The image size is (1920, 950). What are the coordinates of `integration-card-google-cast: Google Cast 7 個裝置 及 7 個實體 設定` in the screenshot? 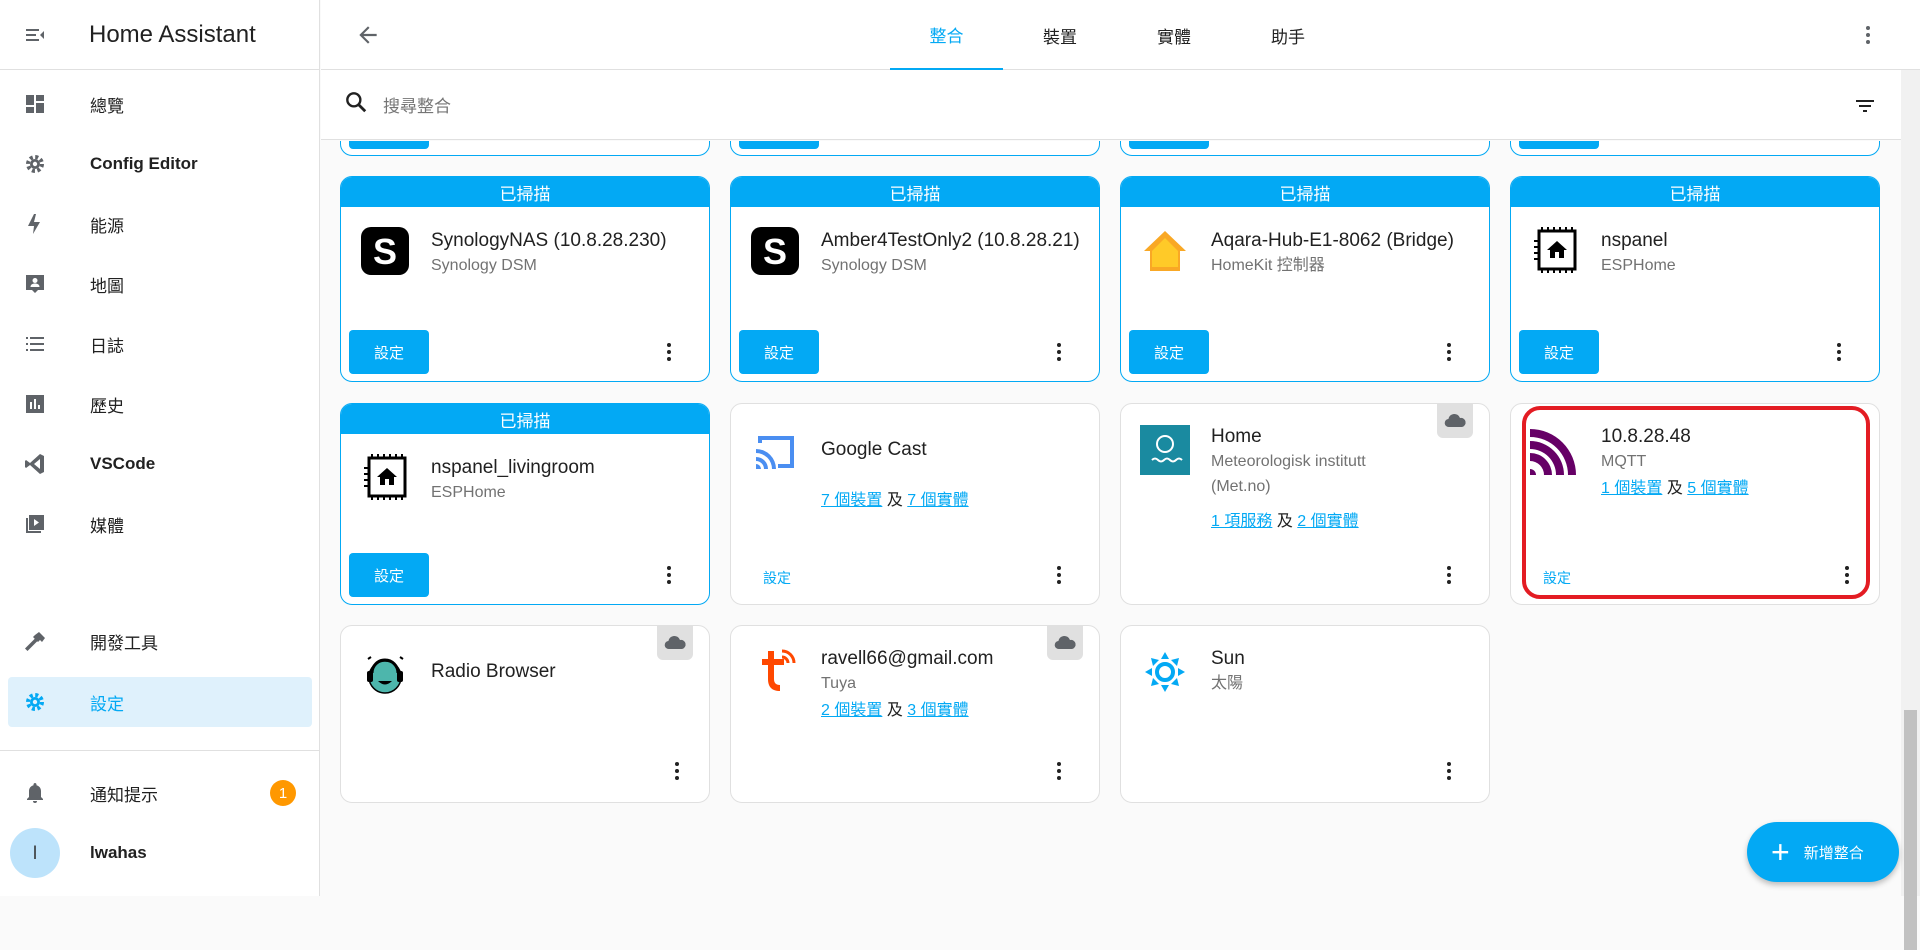 It's located at (915, 504).